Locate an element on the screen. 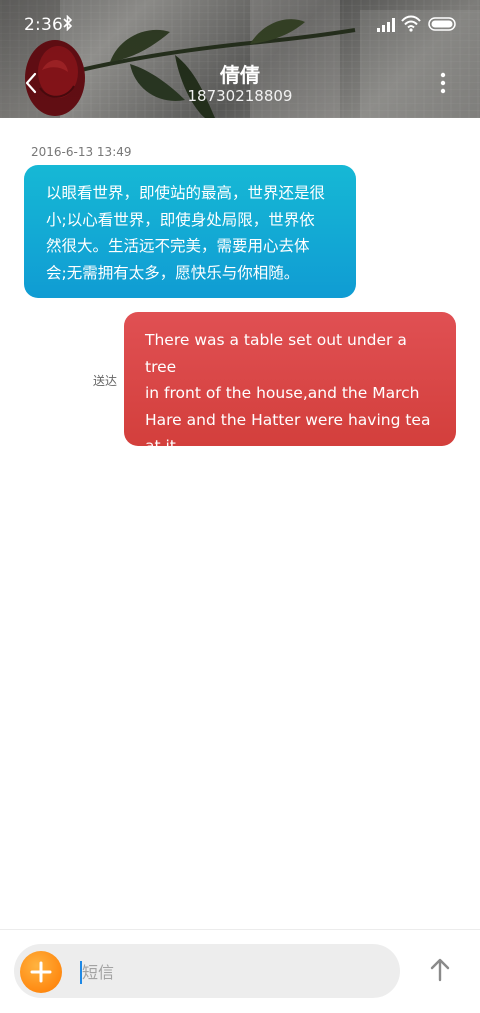 The height and width of the screenshot is (1013, 480). message-input is located at coordinates (232, 972).